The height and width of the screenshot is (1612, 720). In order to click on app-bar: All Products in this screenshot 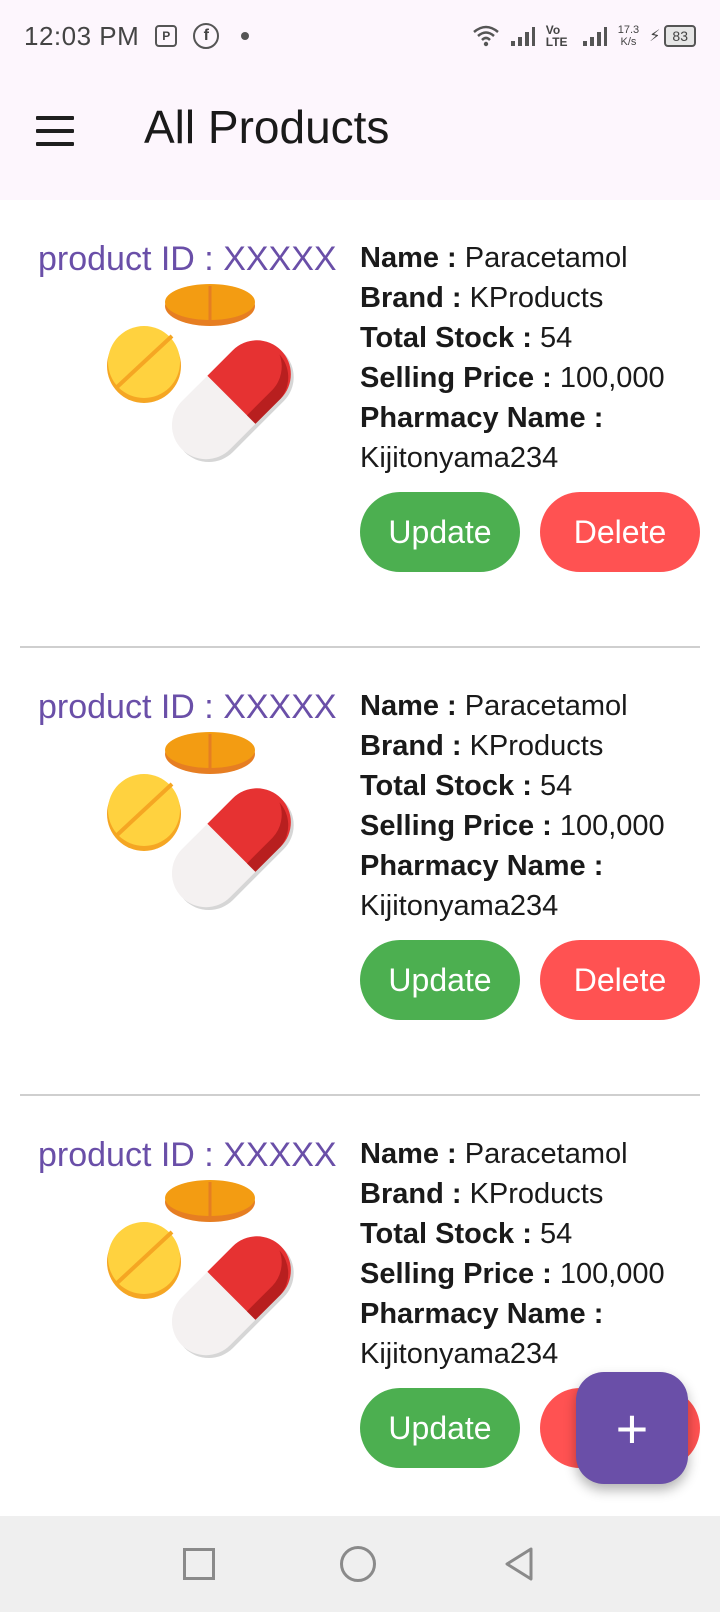, I will do `click(360, 136)`.